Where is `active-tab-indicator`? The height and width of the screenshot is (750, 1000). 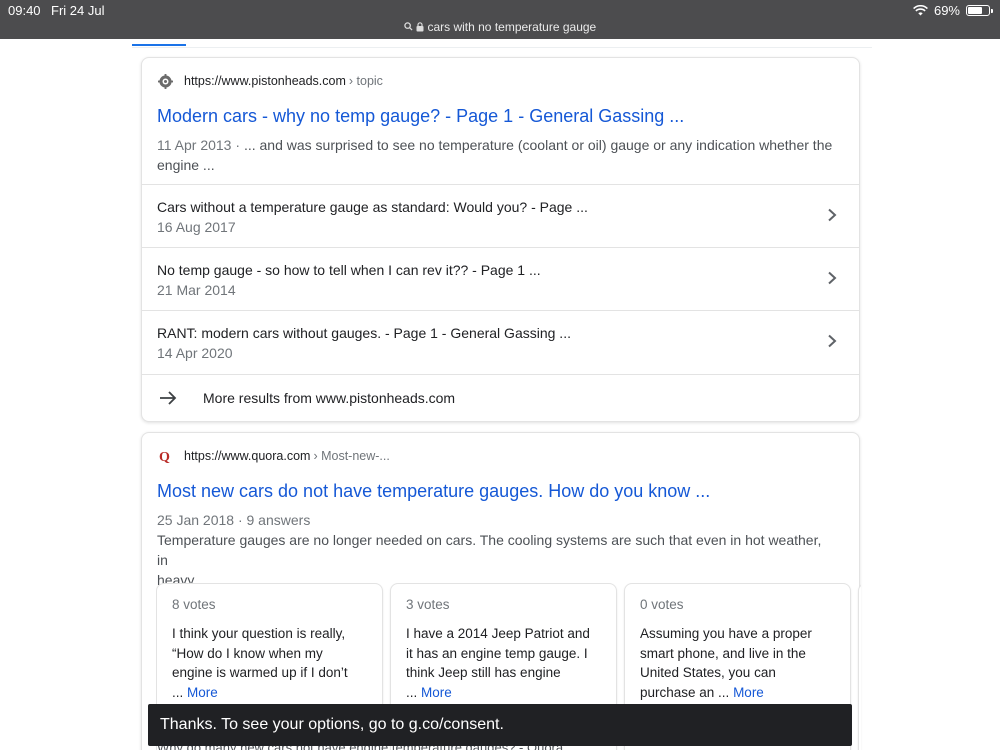
active-tab-indicator is located at coordinates (159, 45).